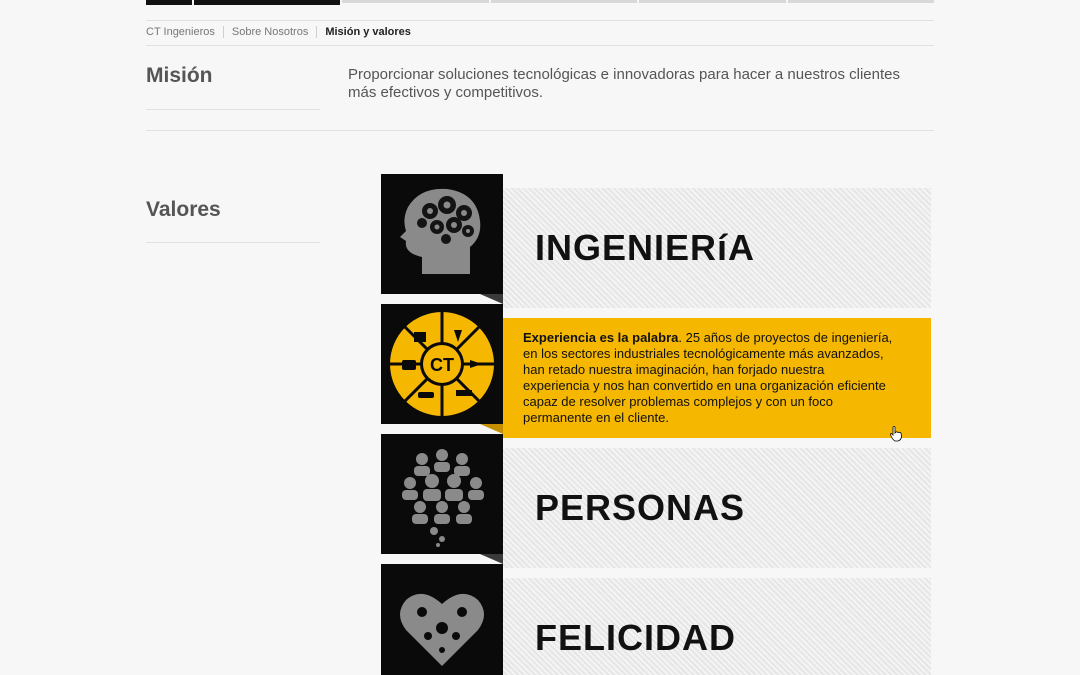 Image resolution: width=1080 pixels, height=675 pixels. What do you see at coordinates (183, 209) in the screenshot?
I see `valores-heading: Valores` at bounding box center [183, 209].